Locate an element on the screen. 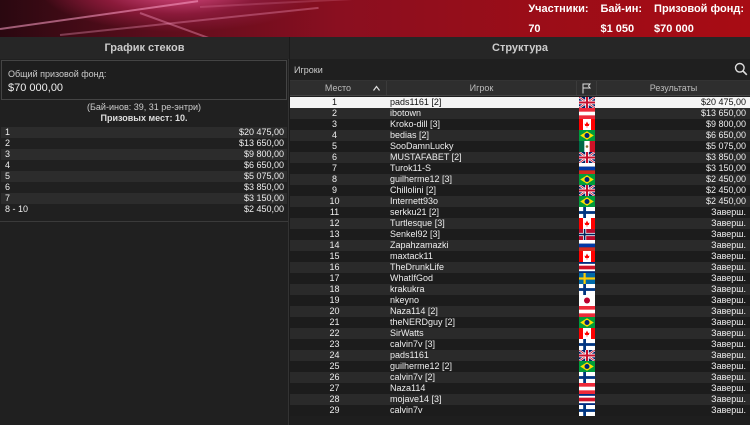 The image size is (750, 425). cell-place: 15 is located at coordinates (334, 256).